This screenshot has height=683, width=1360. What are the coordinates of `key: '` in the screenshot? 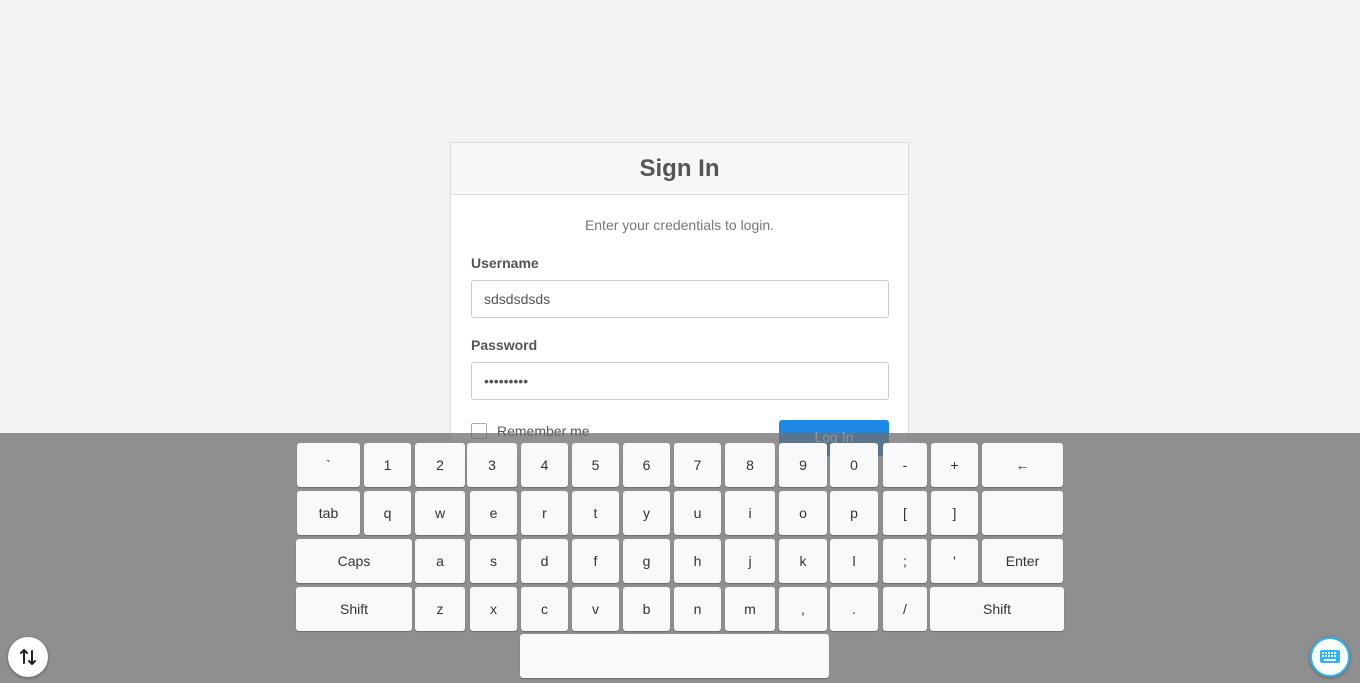 It's located at (954, 561).